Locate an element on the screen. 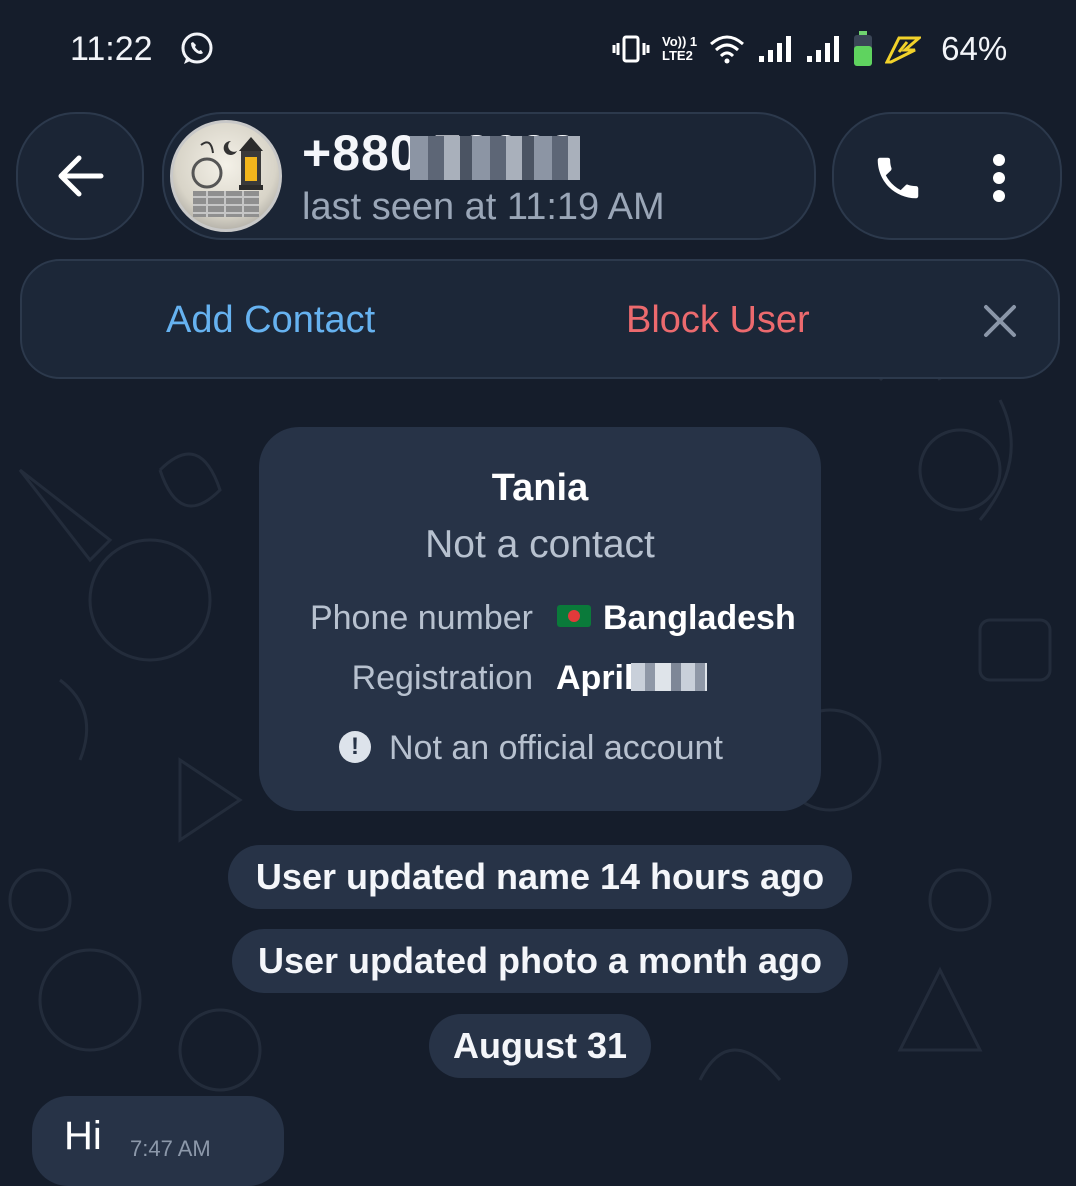 This screenshot has height=1186, width=1076. service-message-name-updated: User updated name 14 hours ago is located at coordinates (540, 877).